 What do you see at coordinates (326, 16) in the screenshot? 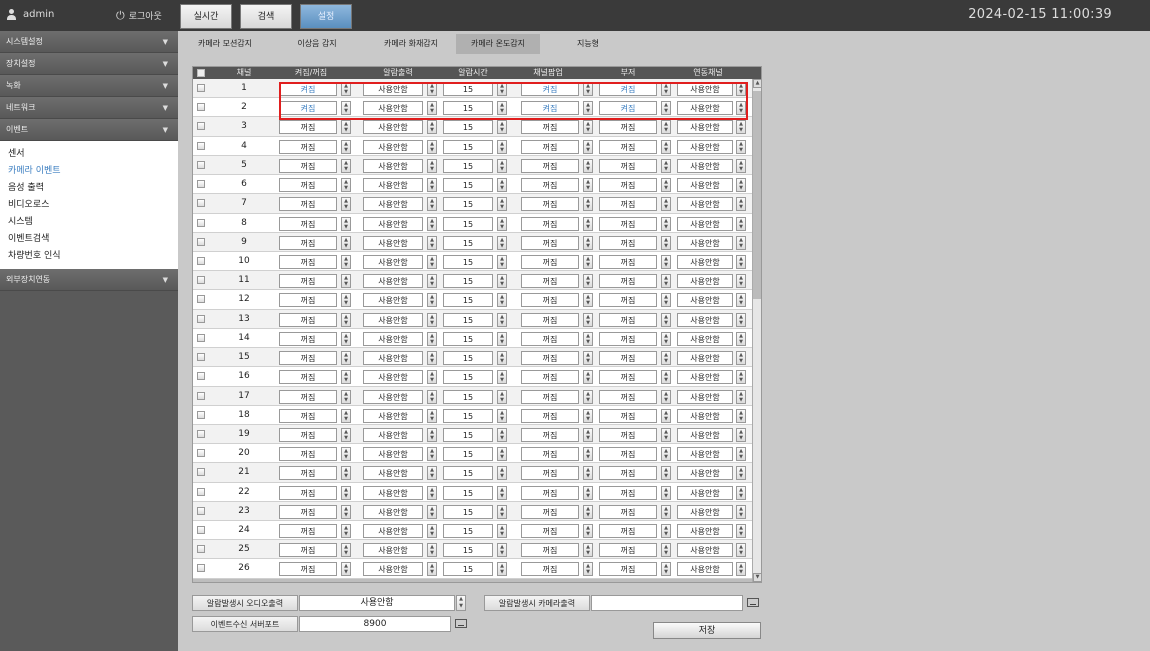
I see `tab-settings: 설정` at bounding box center [326, 16].